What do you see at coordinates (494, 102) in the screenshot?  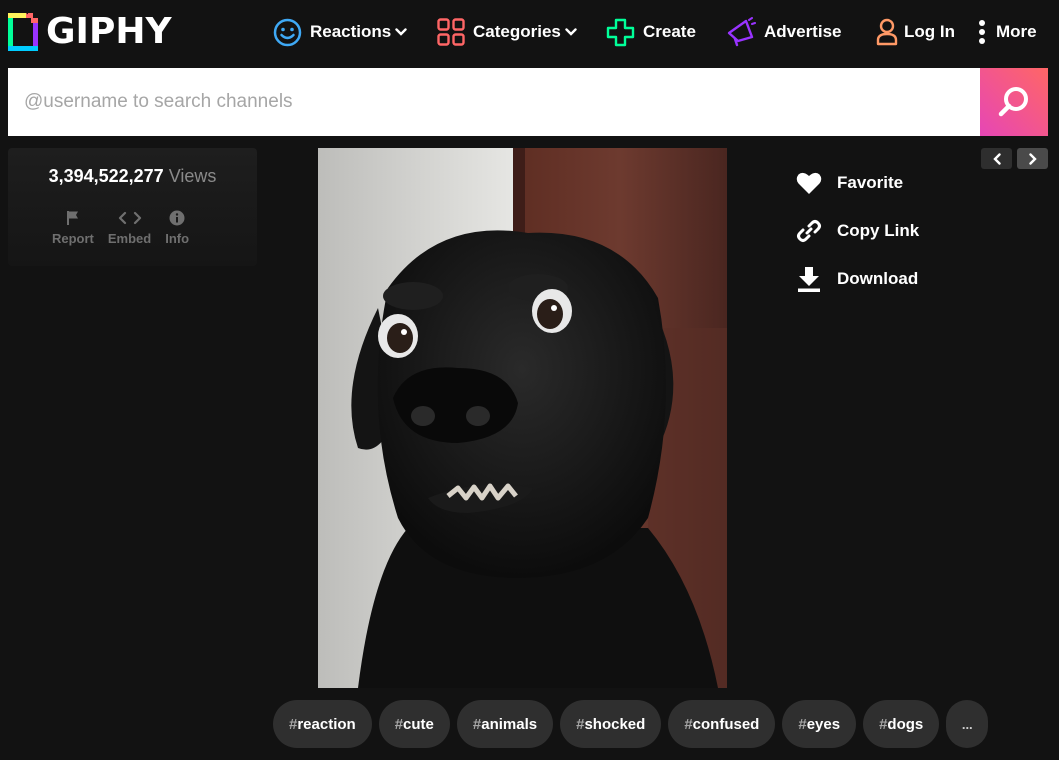 I see `search-input` at bounding box center [494, 102].